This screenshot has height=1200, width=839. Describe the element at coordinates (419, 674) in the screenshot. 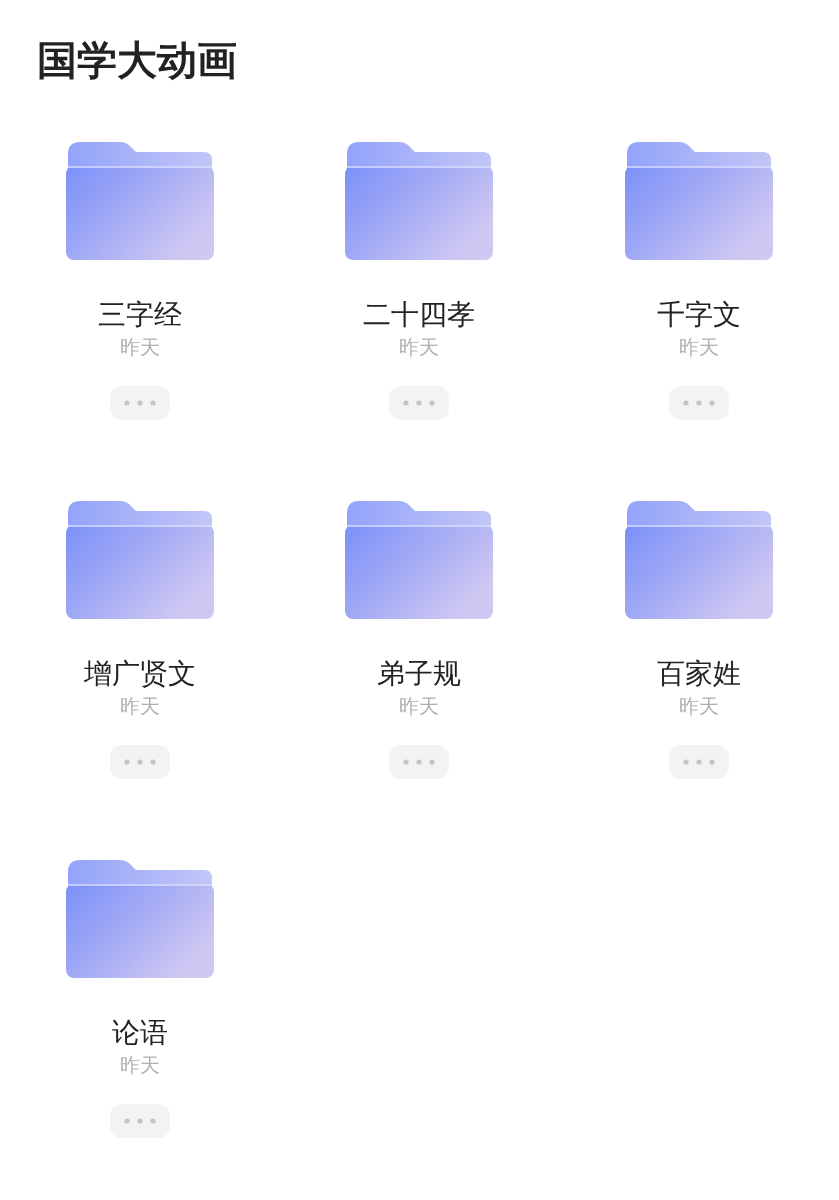

I see `folder-name: 弟子规` at that location.